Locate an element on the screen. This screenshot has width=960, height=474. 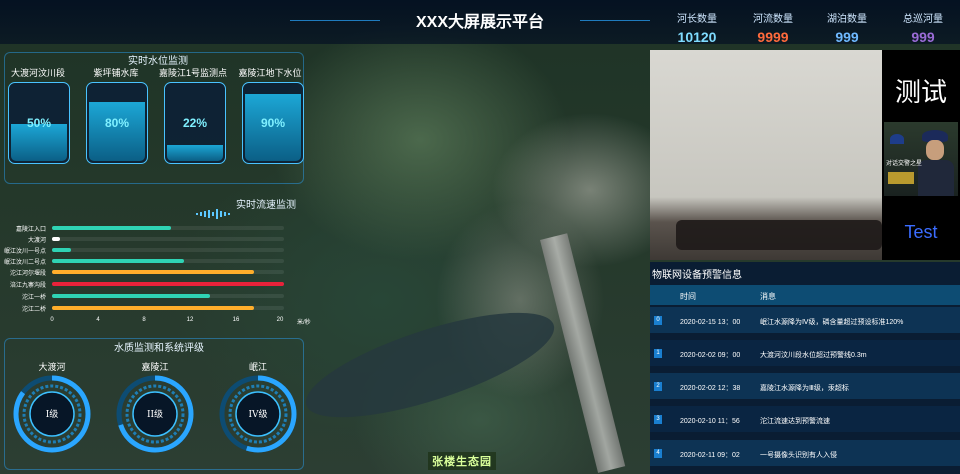
stat-label: 河流数量 is located at coordinates (773, 19).